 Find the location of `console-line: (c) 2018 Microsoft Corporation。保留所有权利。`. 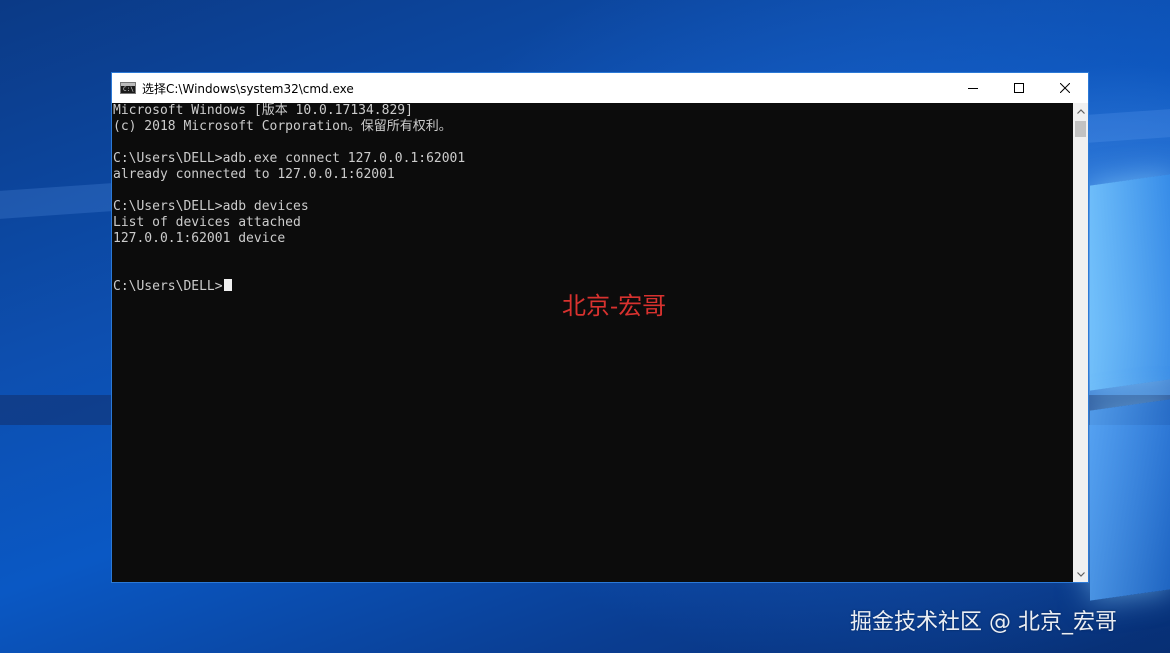

console-line: (c) 2018 Microsoft Corporation。保留所有权利。 is located at coordinates (282, 126).